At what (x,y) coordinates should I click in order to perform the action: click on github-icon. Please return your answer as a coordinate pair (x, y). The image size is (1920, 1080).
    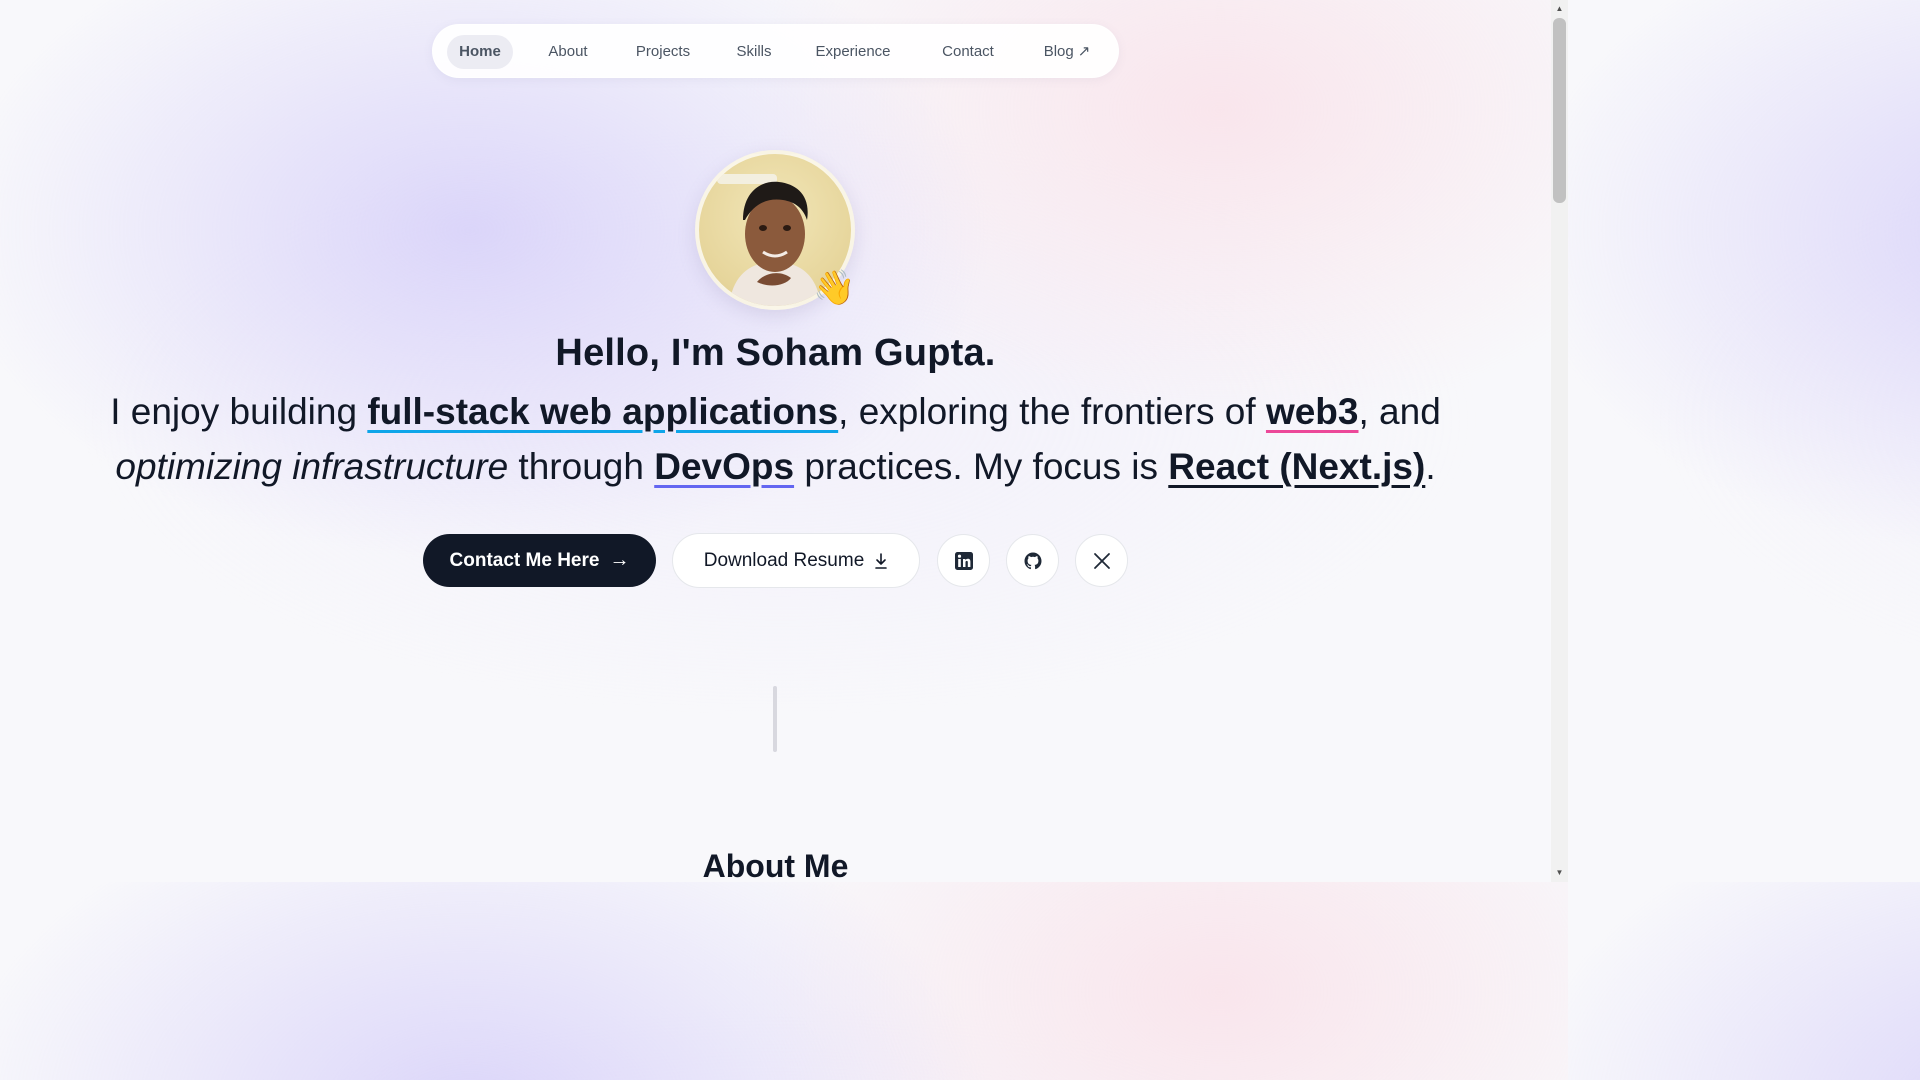
    Looking at the image, I should click on (1032, 560).